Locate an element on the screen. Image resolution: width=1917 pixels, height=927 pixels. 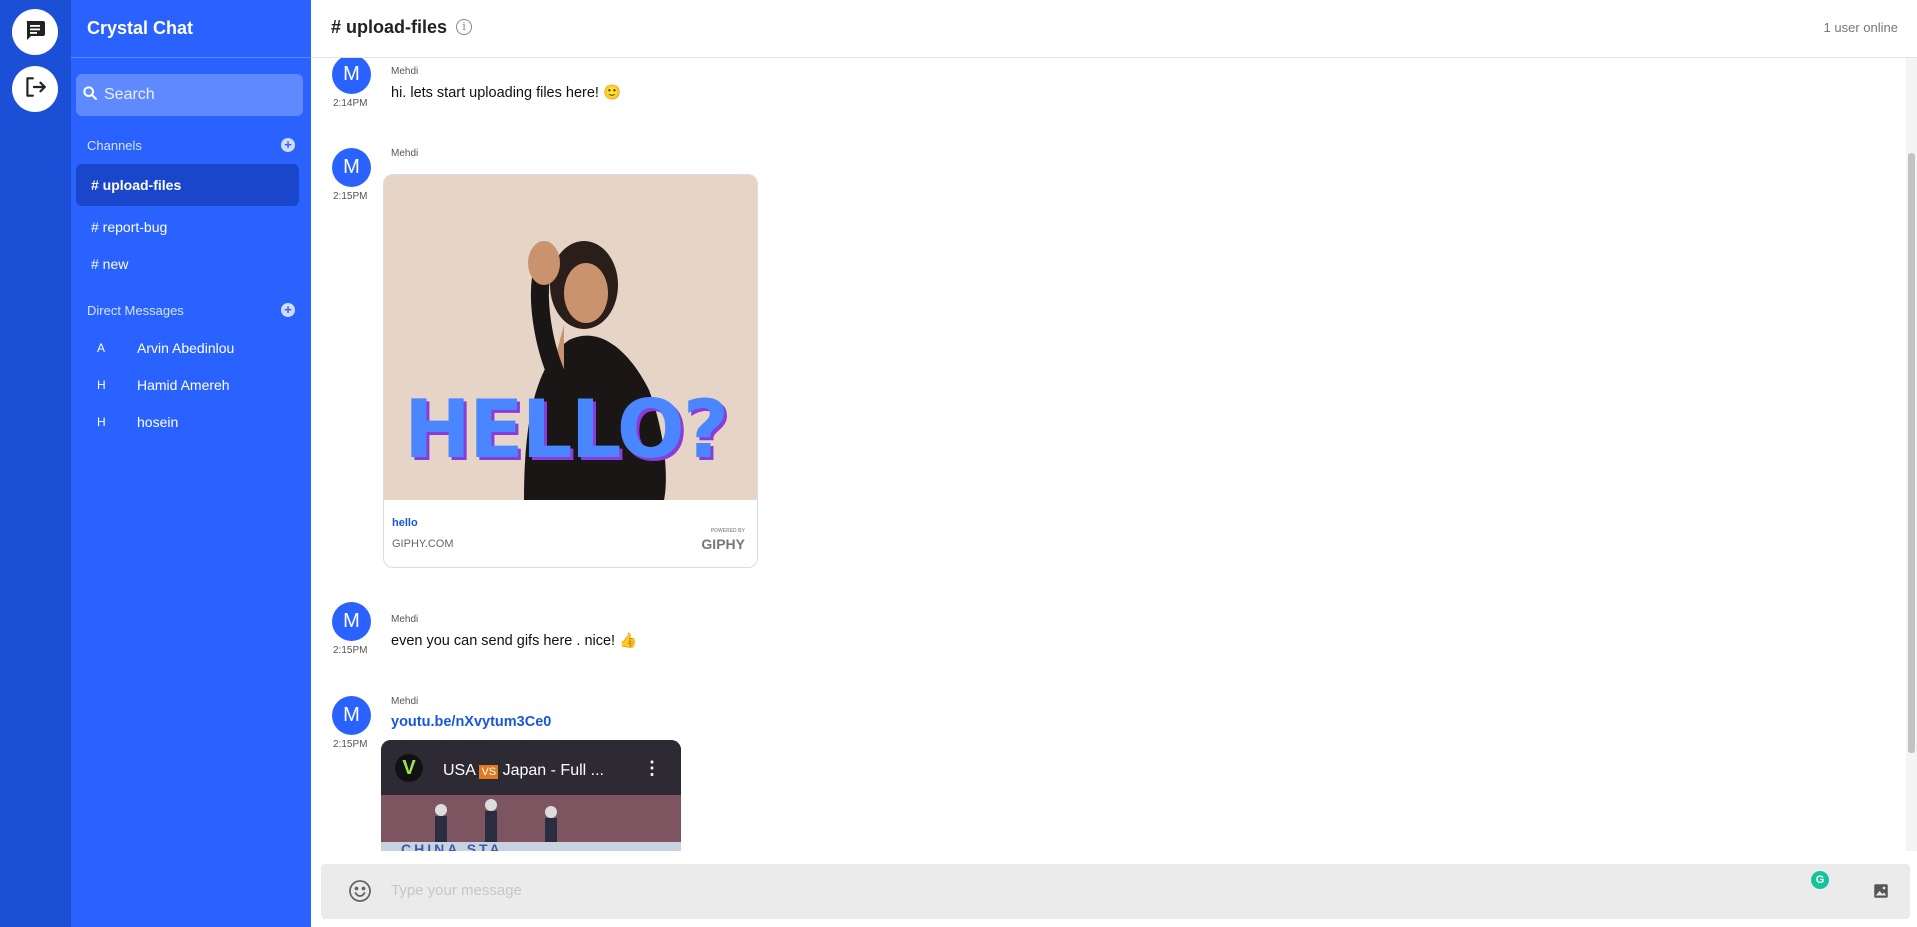
video-title-part: USA is located at coordinates (459, 770).